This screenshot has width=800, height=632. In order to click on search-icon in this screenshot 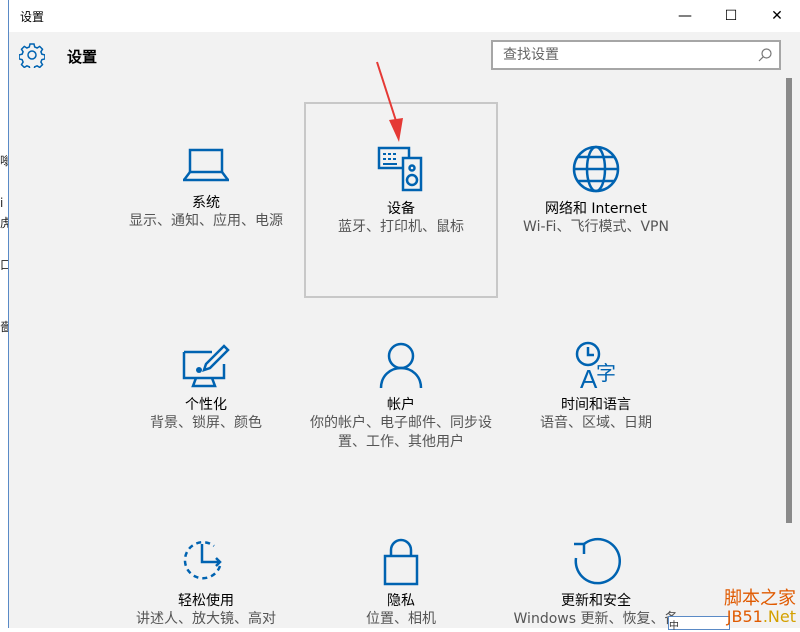, I will do `click(765, 55)`.